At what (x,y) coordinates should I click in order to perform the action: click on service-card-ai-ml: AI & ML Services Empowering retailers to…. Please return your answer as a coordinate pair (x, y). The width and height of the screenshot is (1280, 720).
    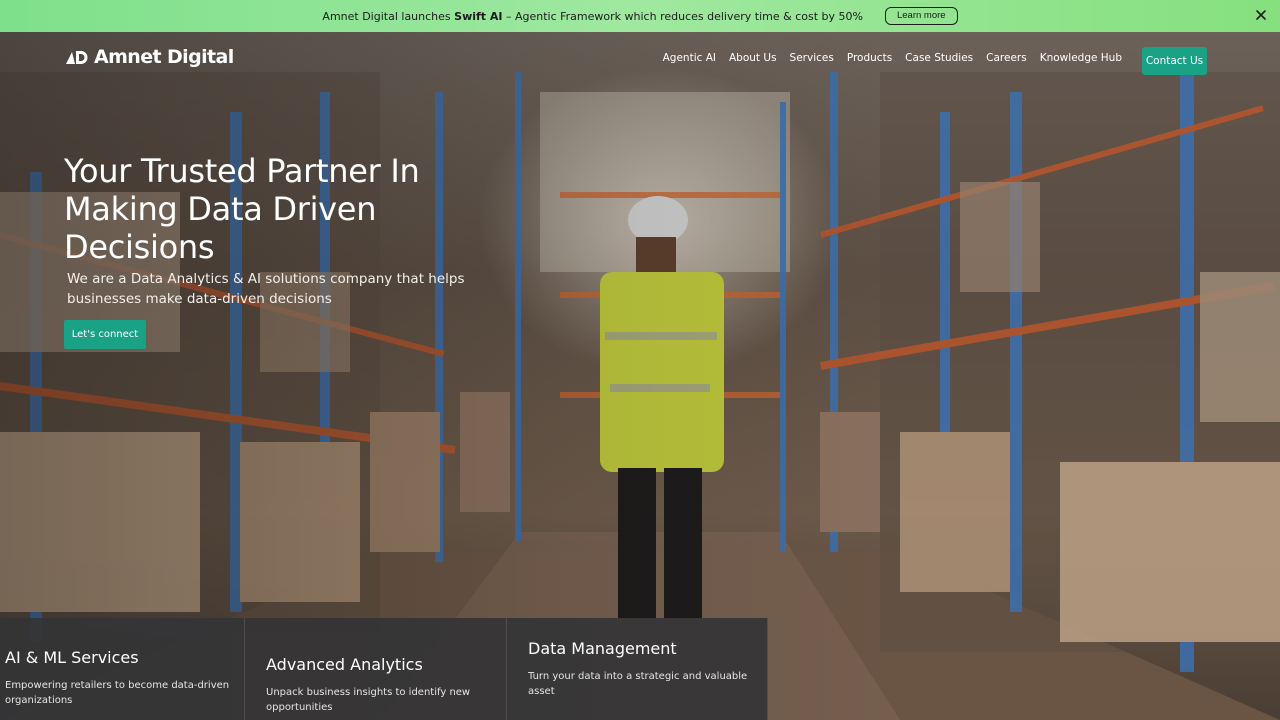
    Looking at the image, I should click on (122, 669).